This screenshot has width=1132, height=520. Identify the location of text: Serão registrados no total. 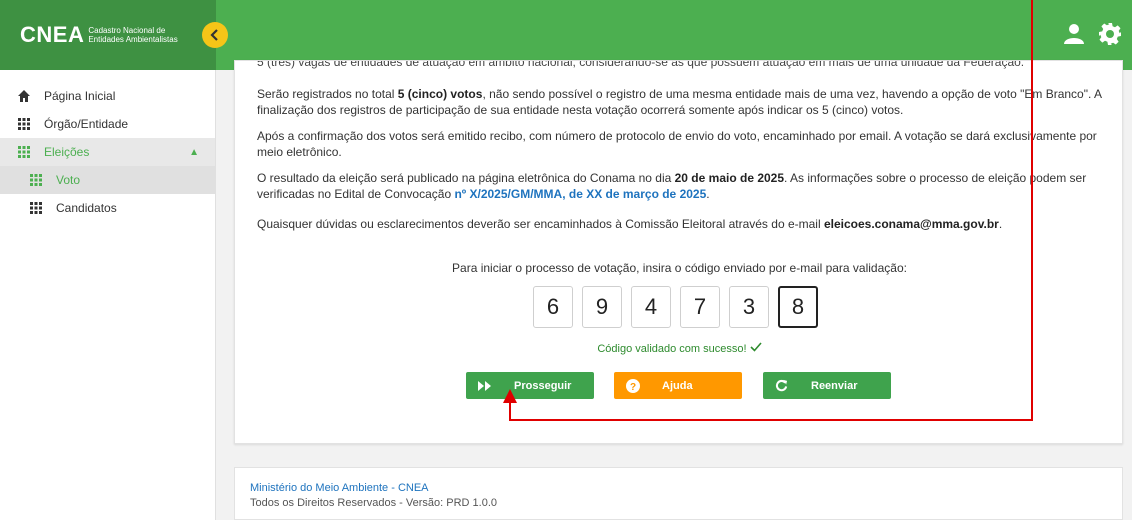
(327, 94).